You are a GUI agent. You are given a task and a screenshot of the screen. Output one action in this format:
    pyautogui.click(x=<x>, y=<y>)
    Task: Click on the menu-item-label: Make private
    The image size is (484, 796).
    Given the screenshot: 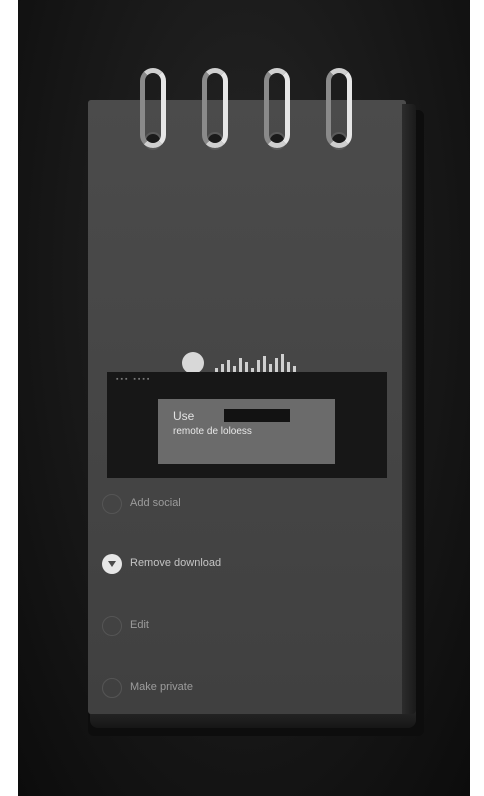 What is the action you would take?
    pyautogui.click(x=161, y=687)
    